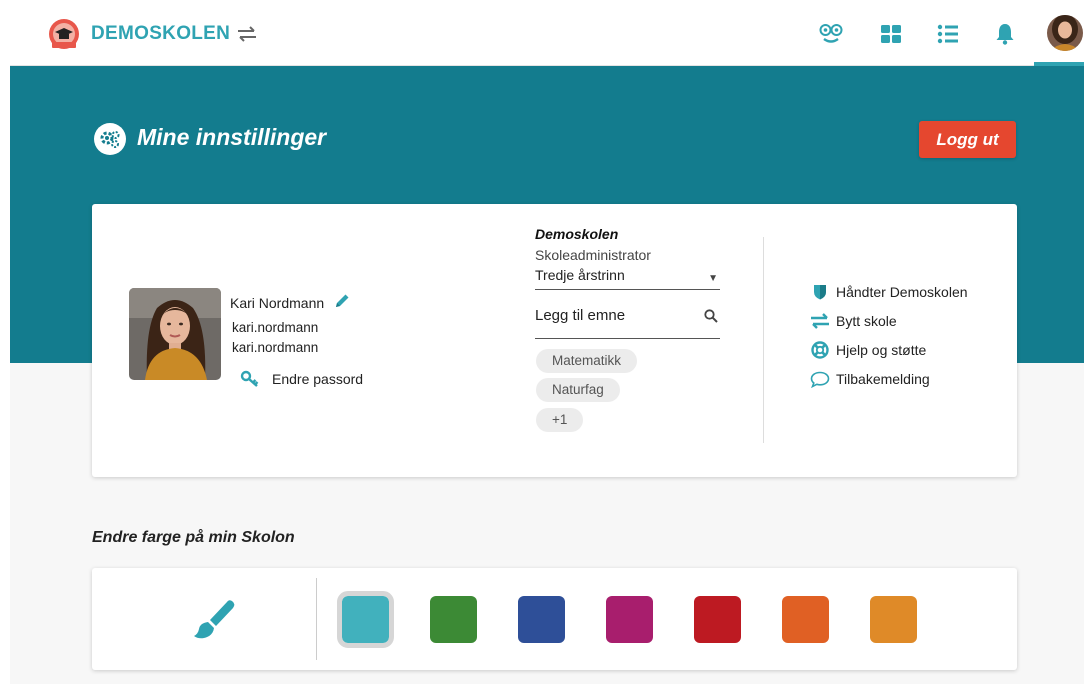  Describe the element at coordinates (711, 316) in the screenshot. I see `search-icon` at that location.